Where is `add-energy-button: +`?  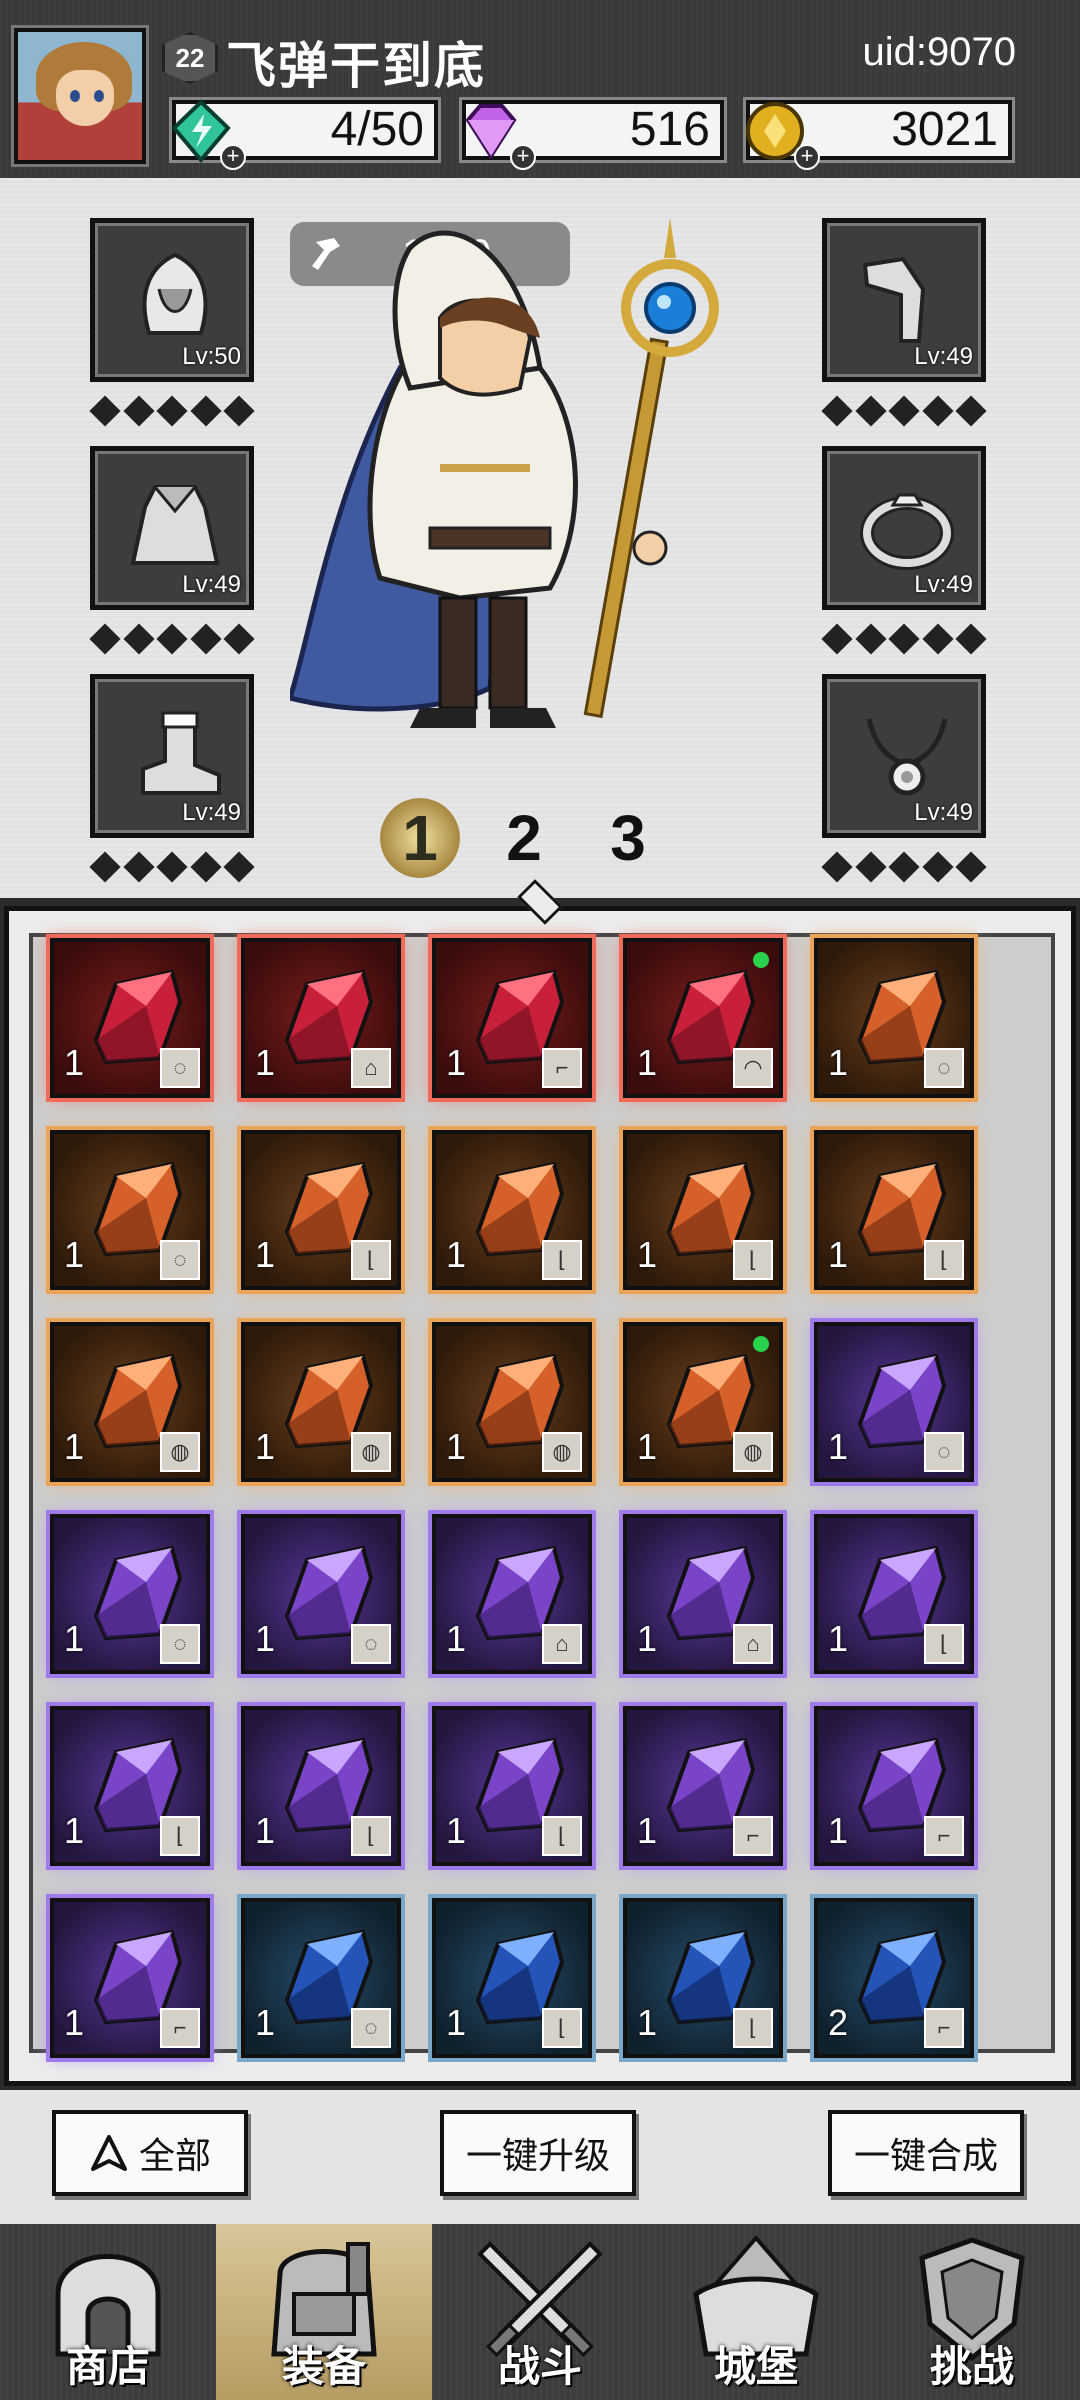 add-energy-button: + is located at coordinates (233, 157).